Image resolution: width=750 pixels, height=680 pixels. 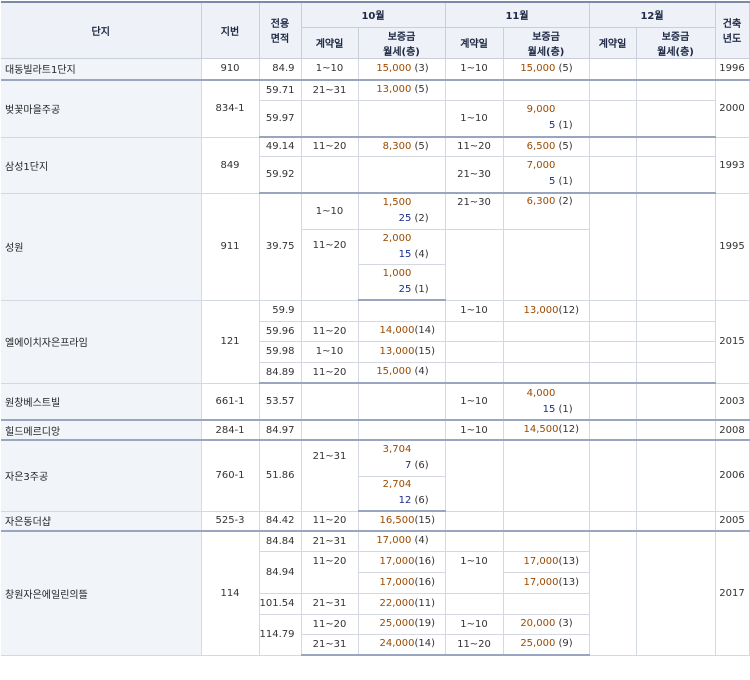 I want to click on deposit-value: 1,500, so click(x=397, y=203).